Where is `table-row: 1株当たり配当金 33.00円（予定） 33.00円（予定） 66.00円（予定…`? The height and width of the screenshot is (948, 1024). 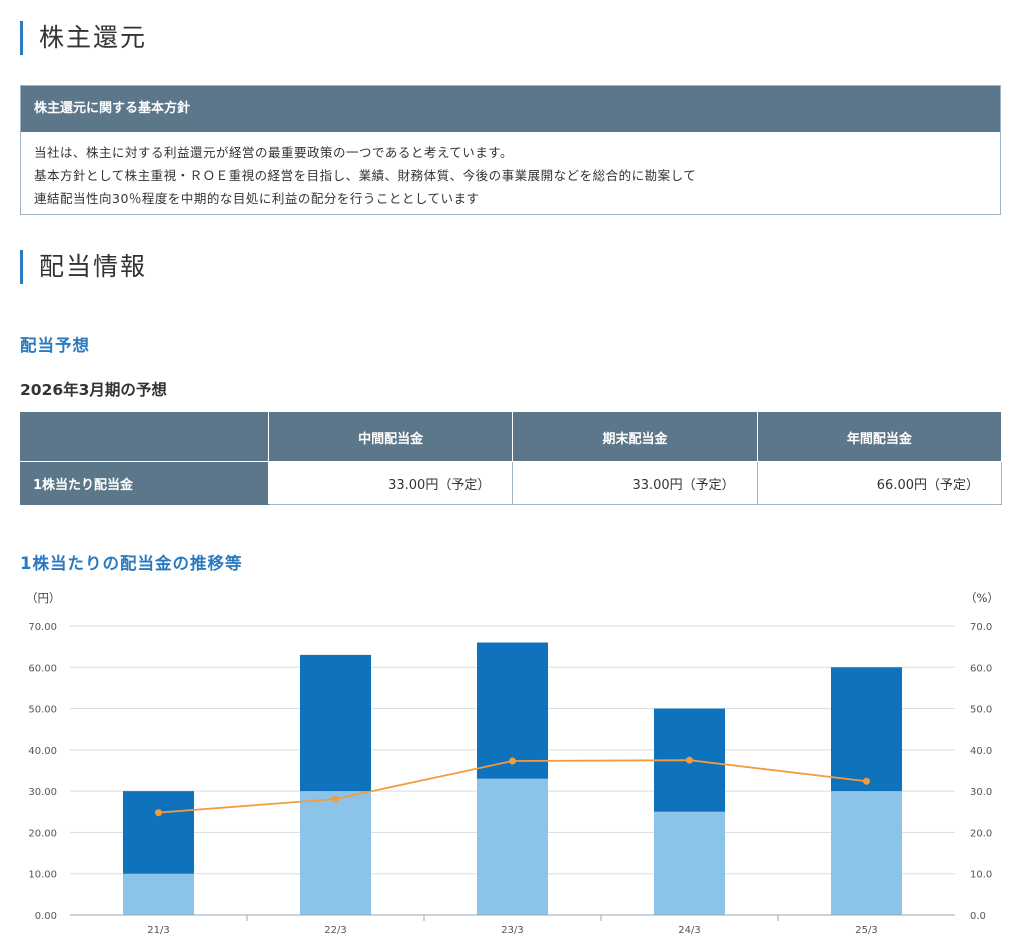
table-row: 1株当たり配当金 33.00円（予定） 33.00円（予定） 66.00円（予定… is located at coordinates (511, 483).